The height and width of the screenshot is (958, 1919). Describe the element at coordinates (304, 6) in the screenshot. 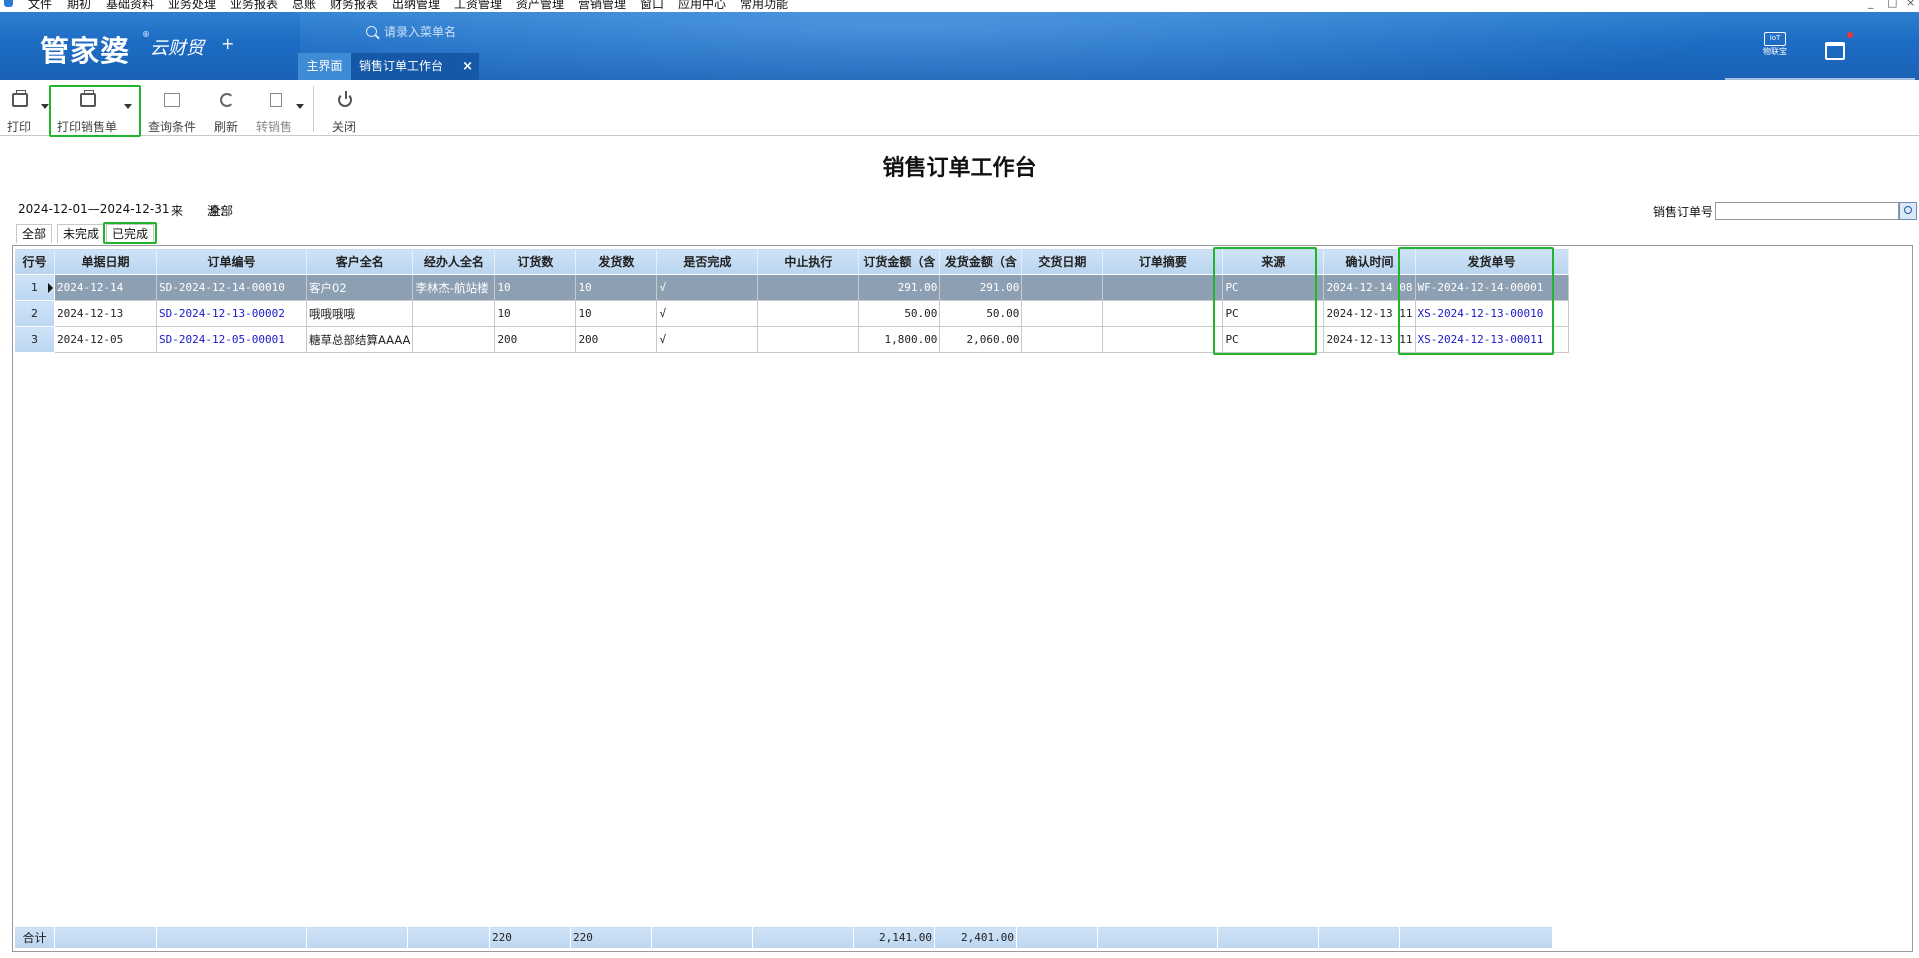

I see `menu-ledger: 总账` at that location.